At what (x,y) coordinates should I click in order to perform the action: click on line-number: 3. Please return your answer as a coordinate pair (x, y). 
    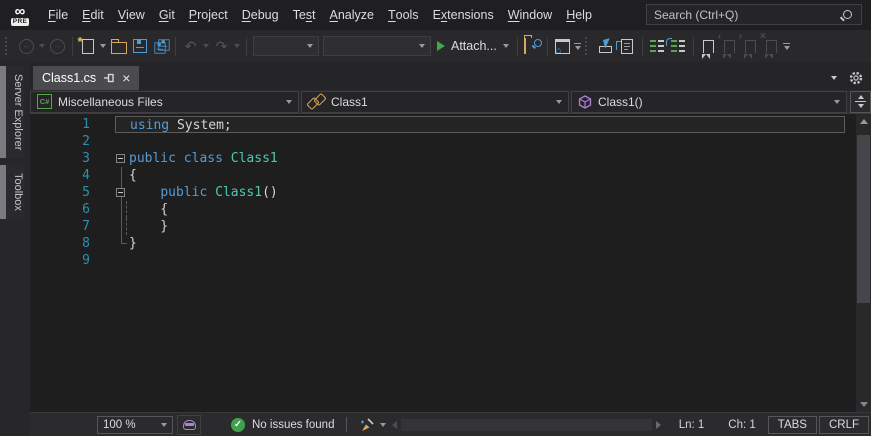
    Looking at the image, I should click on (61, 158).